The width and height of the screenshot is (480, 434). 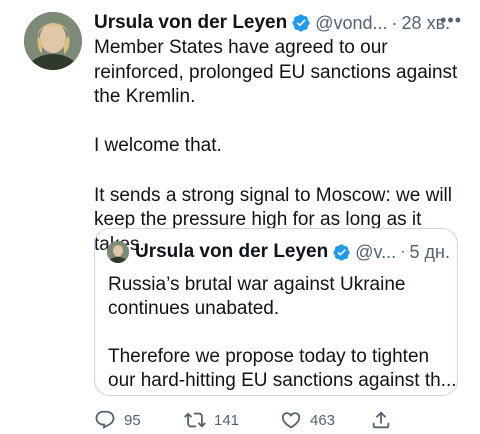 What do you see at coordinates (211, 420) in the screenshot?
I see `retweet-button: 141` at bounding box center [211, 420].